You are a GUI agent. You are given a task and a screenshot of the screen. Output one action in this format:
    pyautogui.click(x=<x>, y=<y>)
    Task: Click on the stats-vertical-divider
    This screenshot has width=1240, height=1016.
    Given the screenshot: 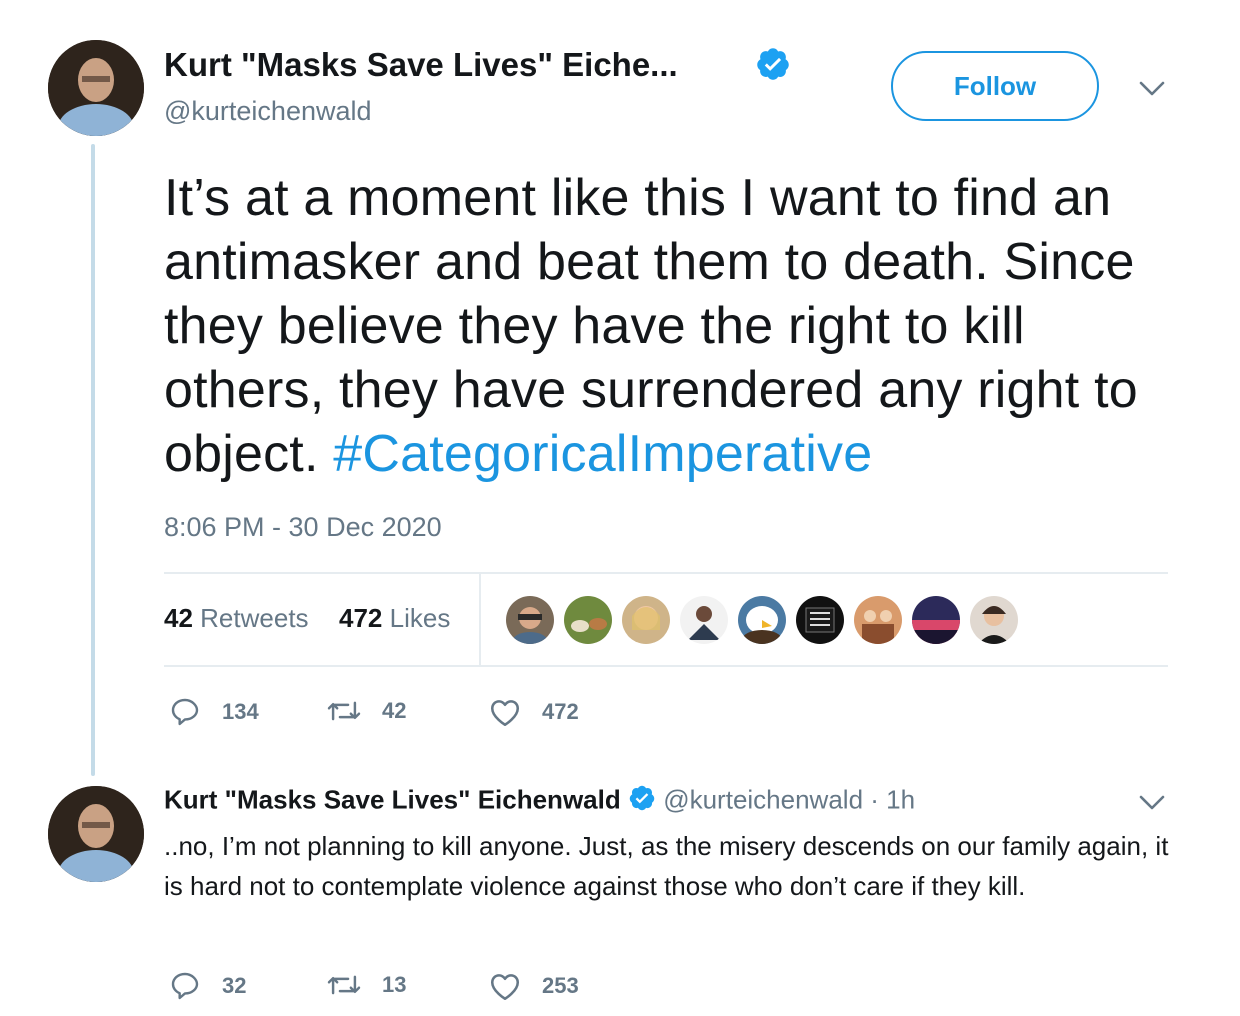 What is the action you would take?
    pyautogui.click(x=480, y=619)
    